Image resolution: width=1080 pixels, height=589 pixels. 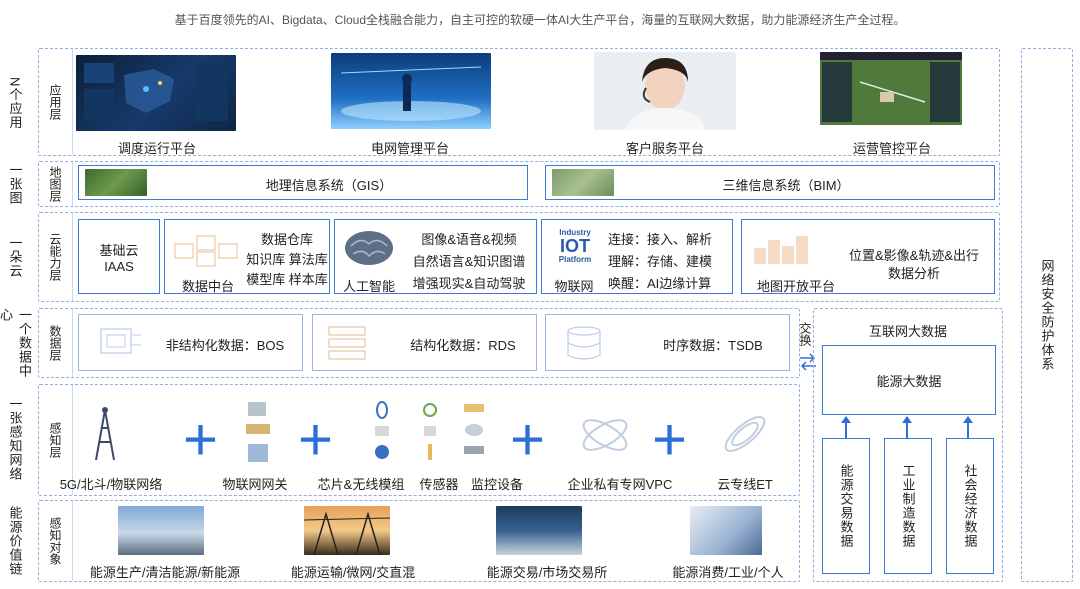 I want to click on tsdb-box: 时序数据：TSDB, so click(x=667, y=342).